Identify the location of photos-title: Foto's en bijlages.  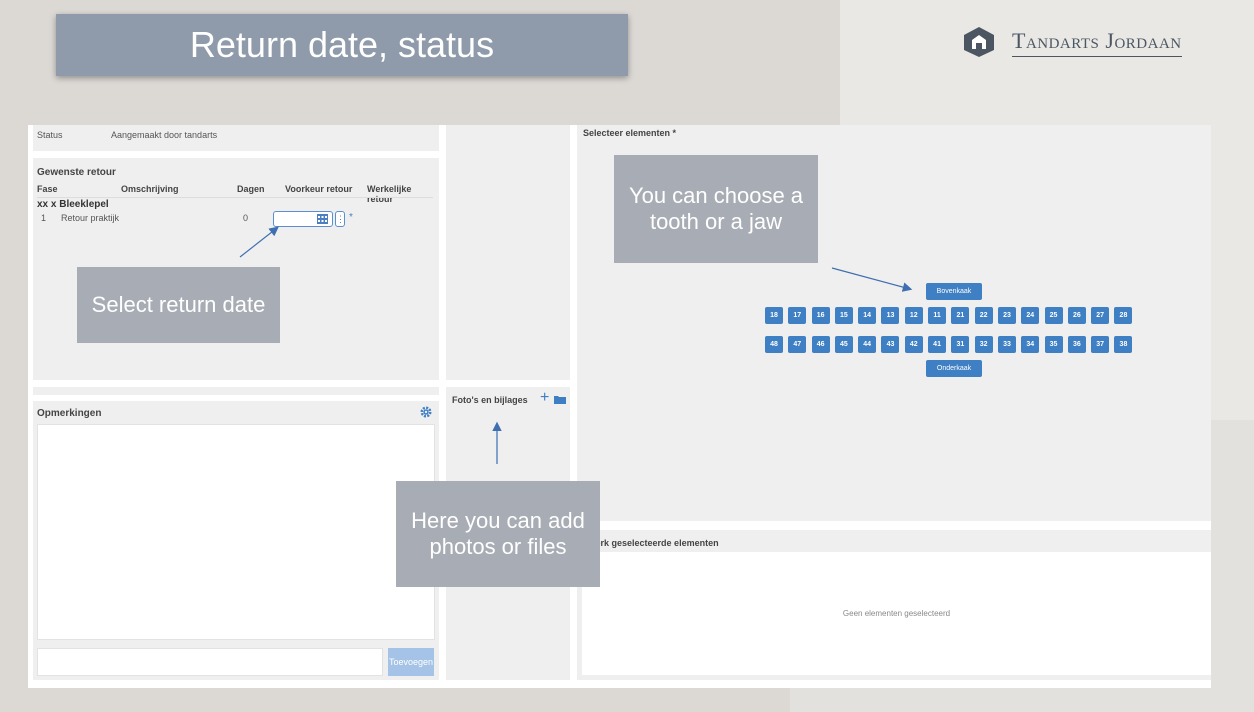
(490, 400).